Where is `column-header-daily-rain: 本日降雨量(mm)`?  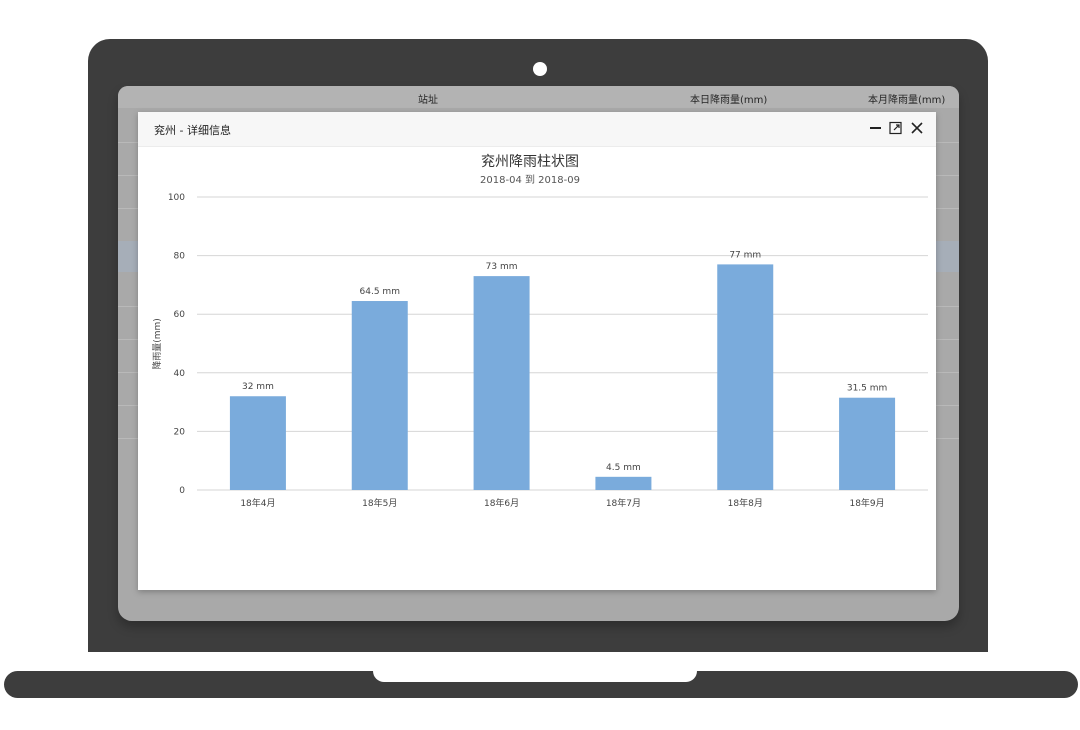
column-header-daily-rain: 本日降雨量(mm) is located at coordinates (728, 98).